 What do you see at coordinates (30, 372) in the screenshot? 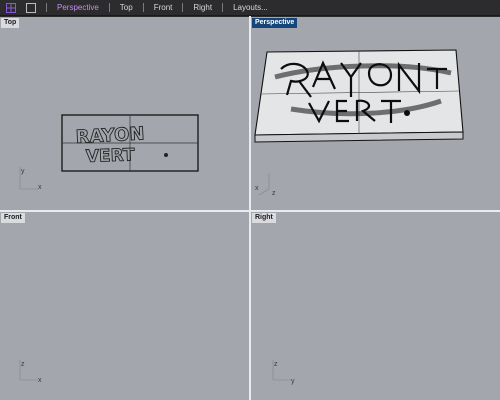
I see `axis-indicator-front: z x` at bounding box center [30, 372].